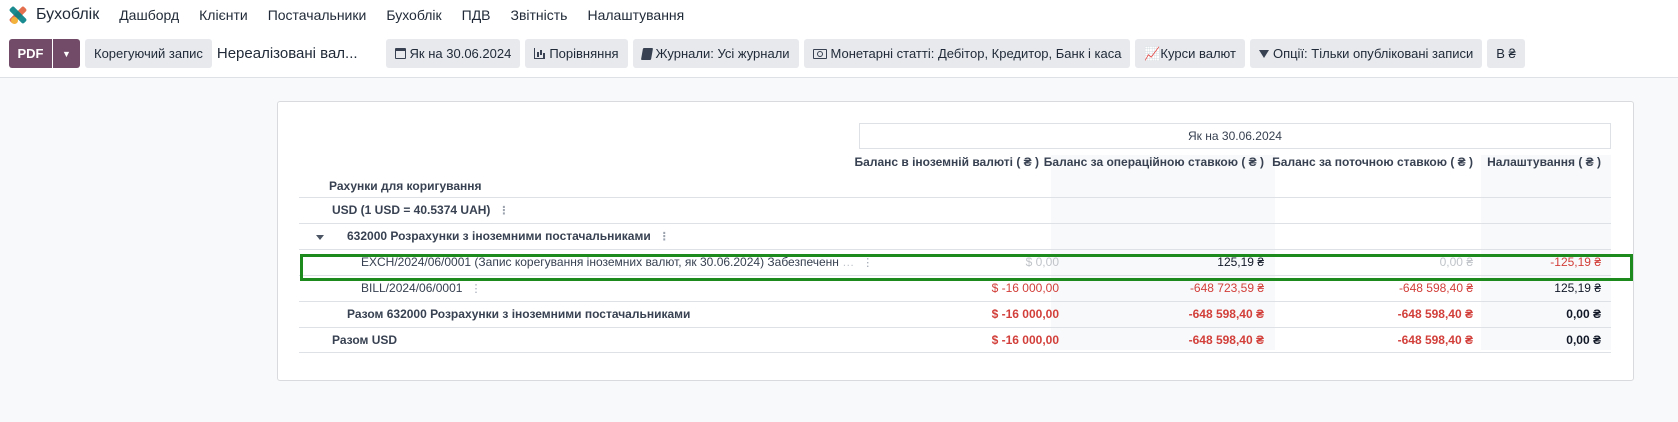 This screenshot has width=1678, height=422. I want to click on money-icon, so click(819, 53).